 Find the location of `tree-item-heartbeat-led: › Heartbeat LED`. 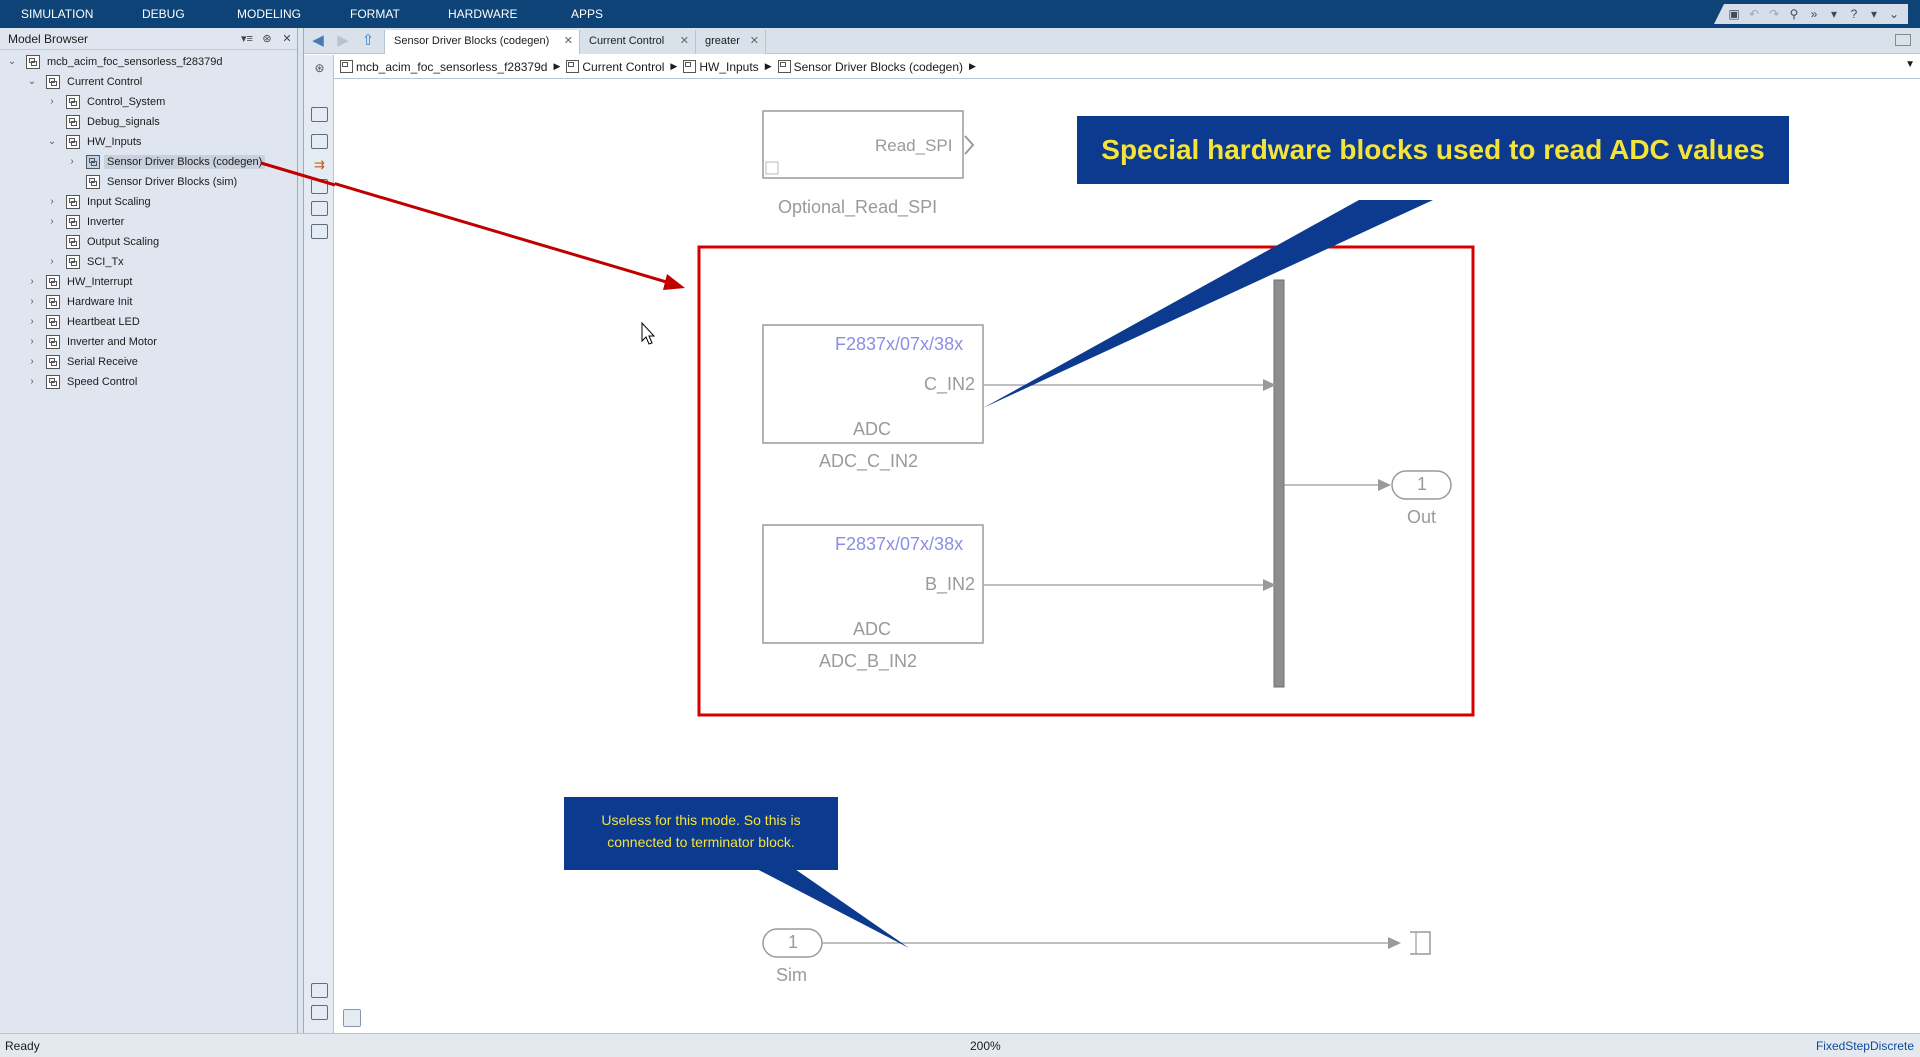

tree-item-heartbeat-led: › Heartbeat LED is located at coordinates (148, 322).